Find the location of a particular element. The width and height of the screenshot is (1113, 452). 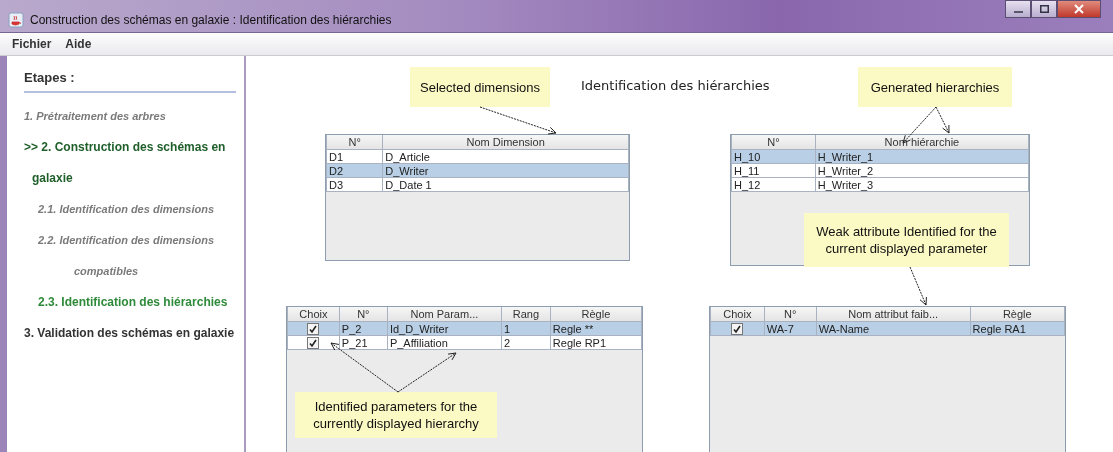

table-cell: H_Writer_2 is located at coordinates (845, 170).